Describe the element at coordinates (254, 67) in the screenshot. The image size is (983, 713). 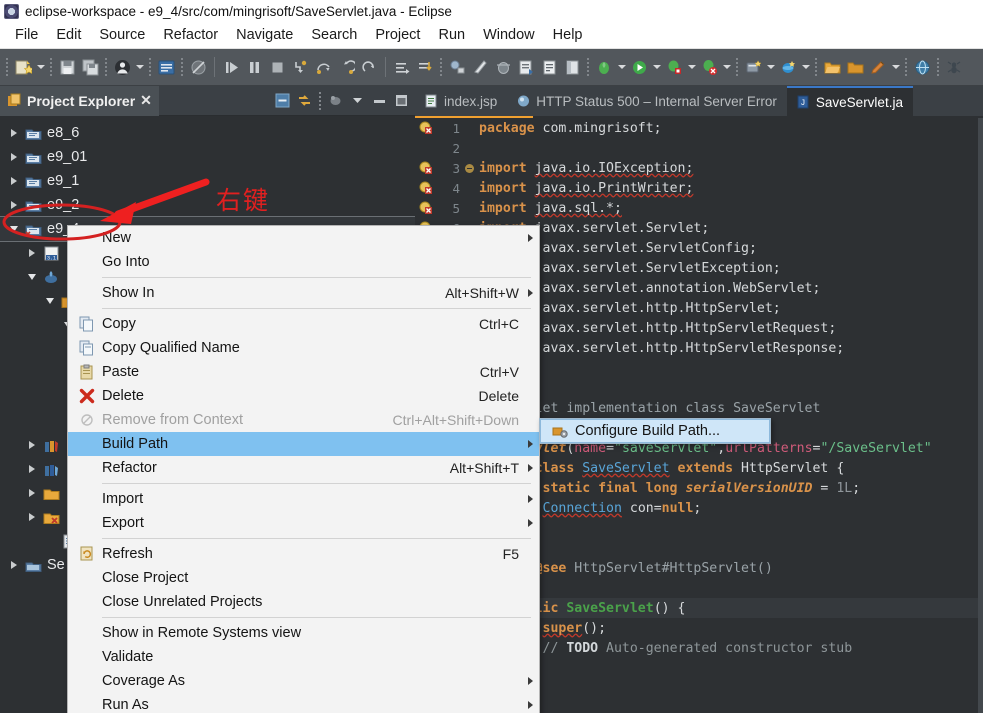
I see `suspend-icon` at that location.